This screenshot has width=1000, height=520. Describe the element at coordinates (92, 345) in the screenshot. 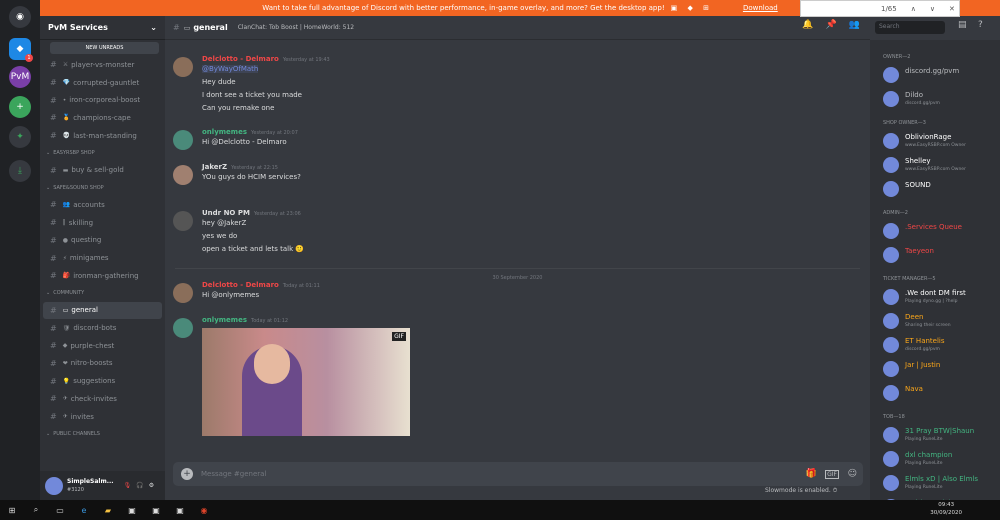

I see `channel-label: purple-chest` at that location.